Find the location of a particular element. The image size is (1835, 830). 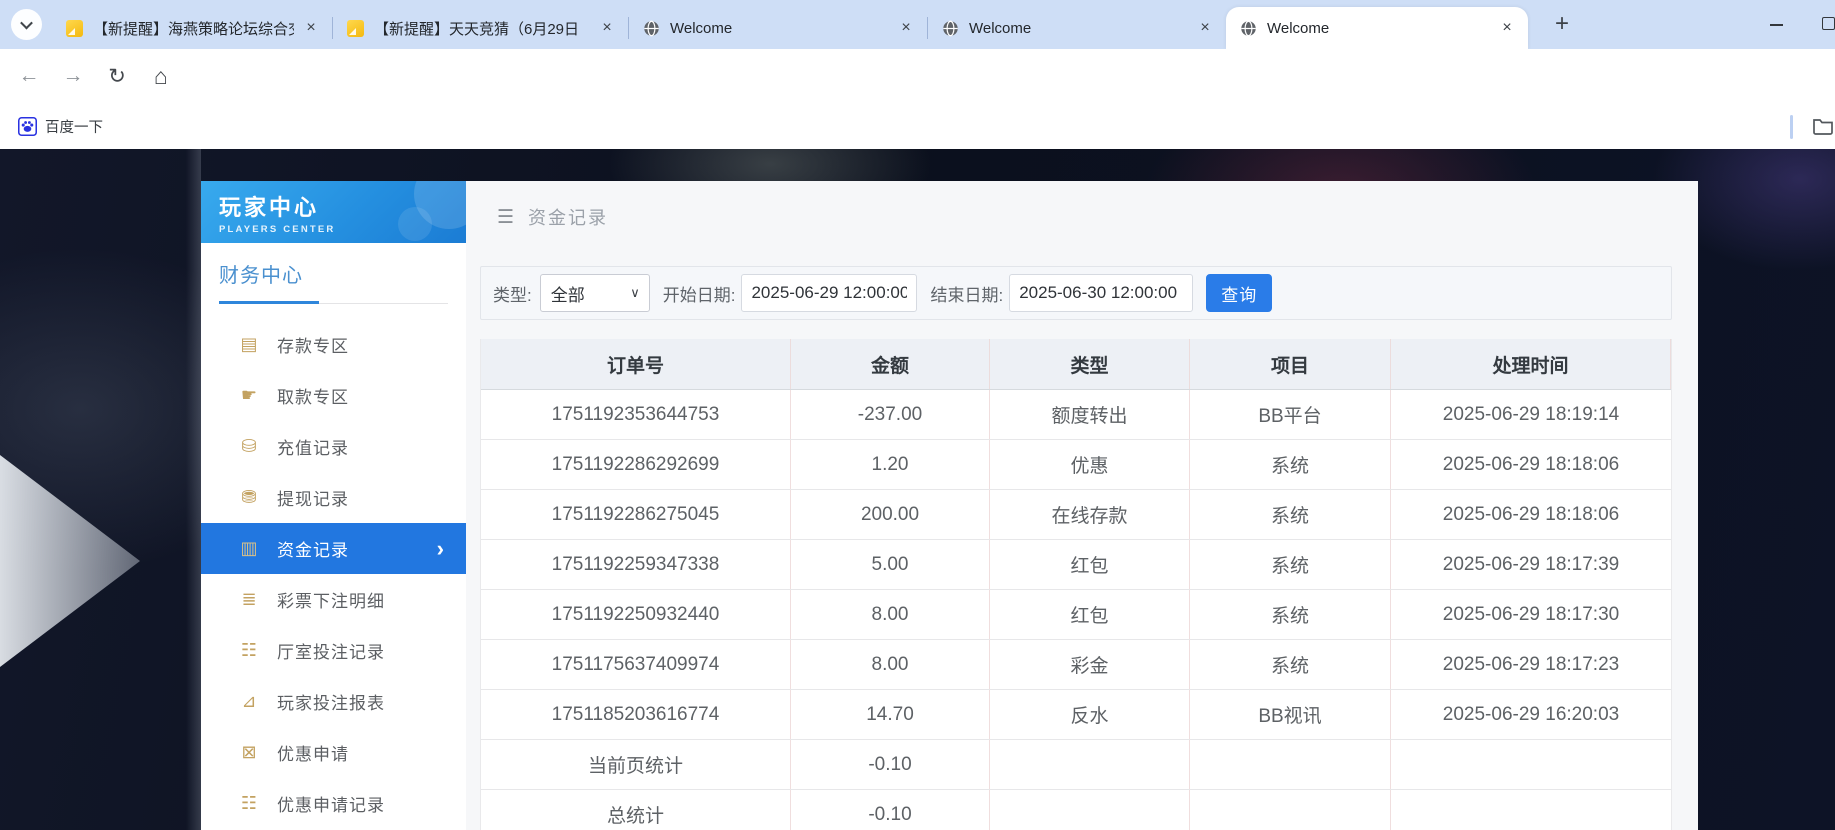

sidebar-item-label: 取款专区 is located at coordinates (313, 397).